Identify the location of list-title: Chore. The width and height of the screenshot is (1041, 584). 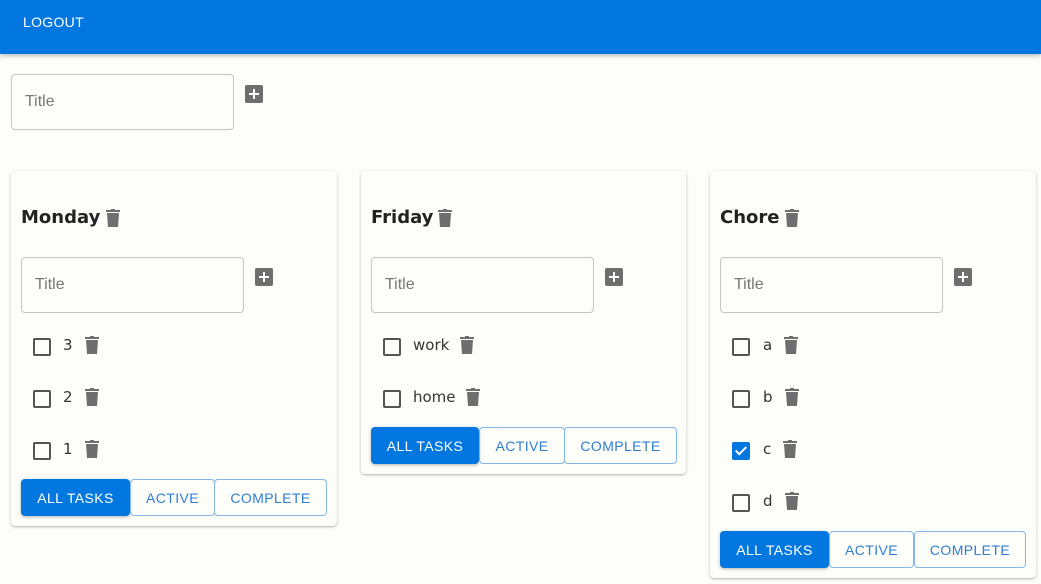
(750, 217).